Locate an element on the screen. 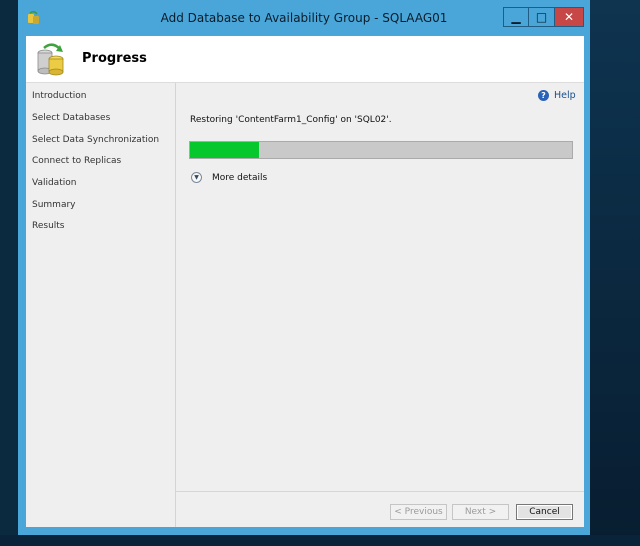 This screenshot has width=640, height=546. previous-button: < Previous is located at coordinates (418, 512).